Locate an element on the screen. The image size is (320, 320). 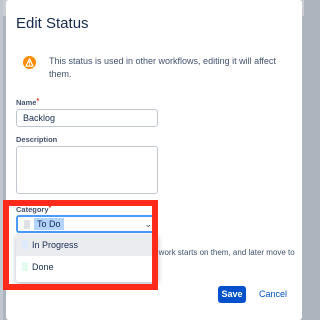
save-button: Save is located at coordinates (232, 294).